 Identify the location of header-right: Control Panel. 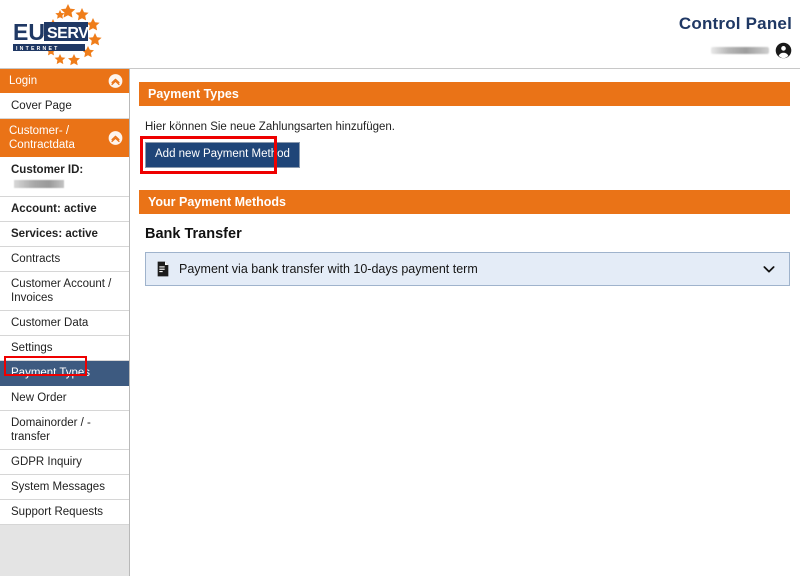
(735, 36).